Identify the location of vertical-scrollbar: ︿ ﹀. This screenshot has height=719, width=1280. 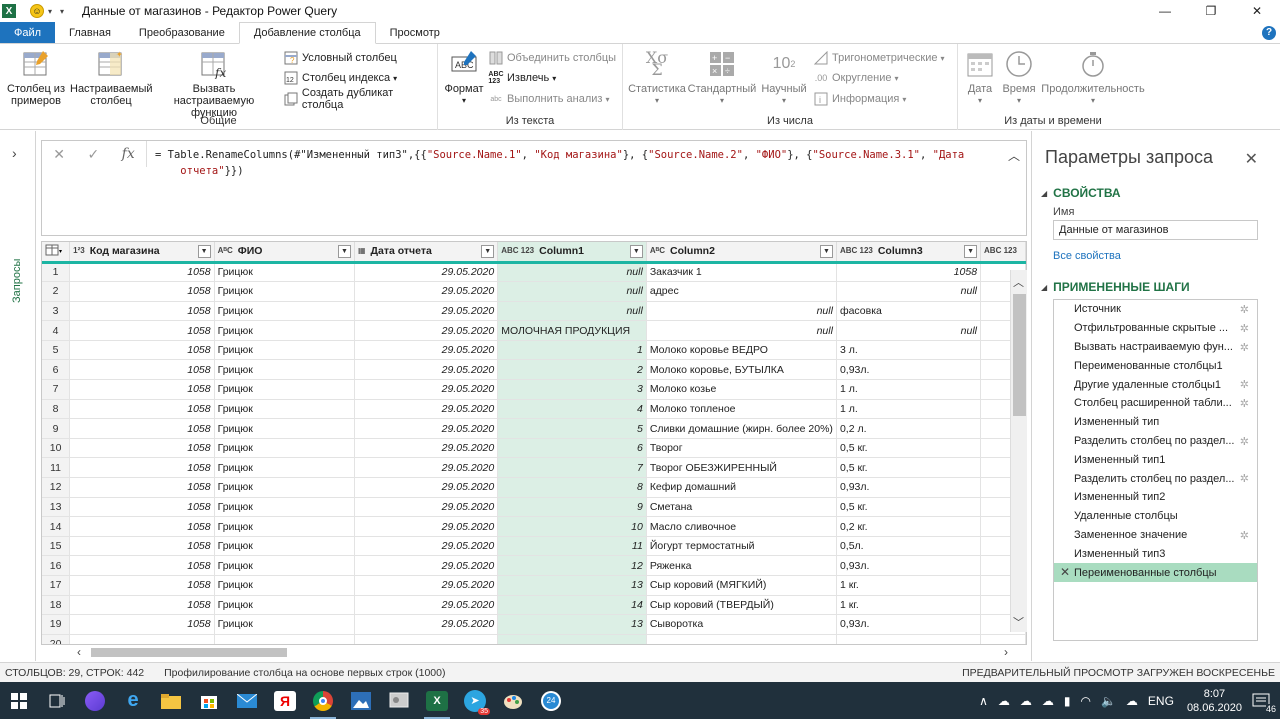
(1018, 451).